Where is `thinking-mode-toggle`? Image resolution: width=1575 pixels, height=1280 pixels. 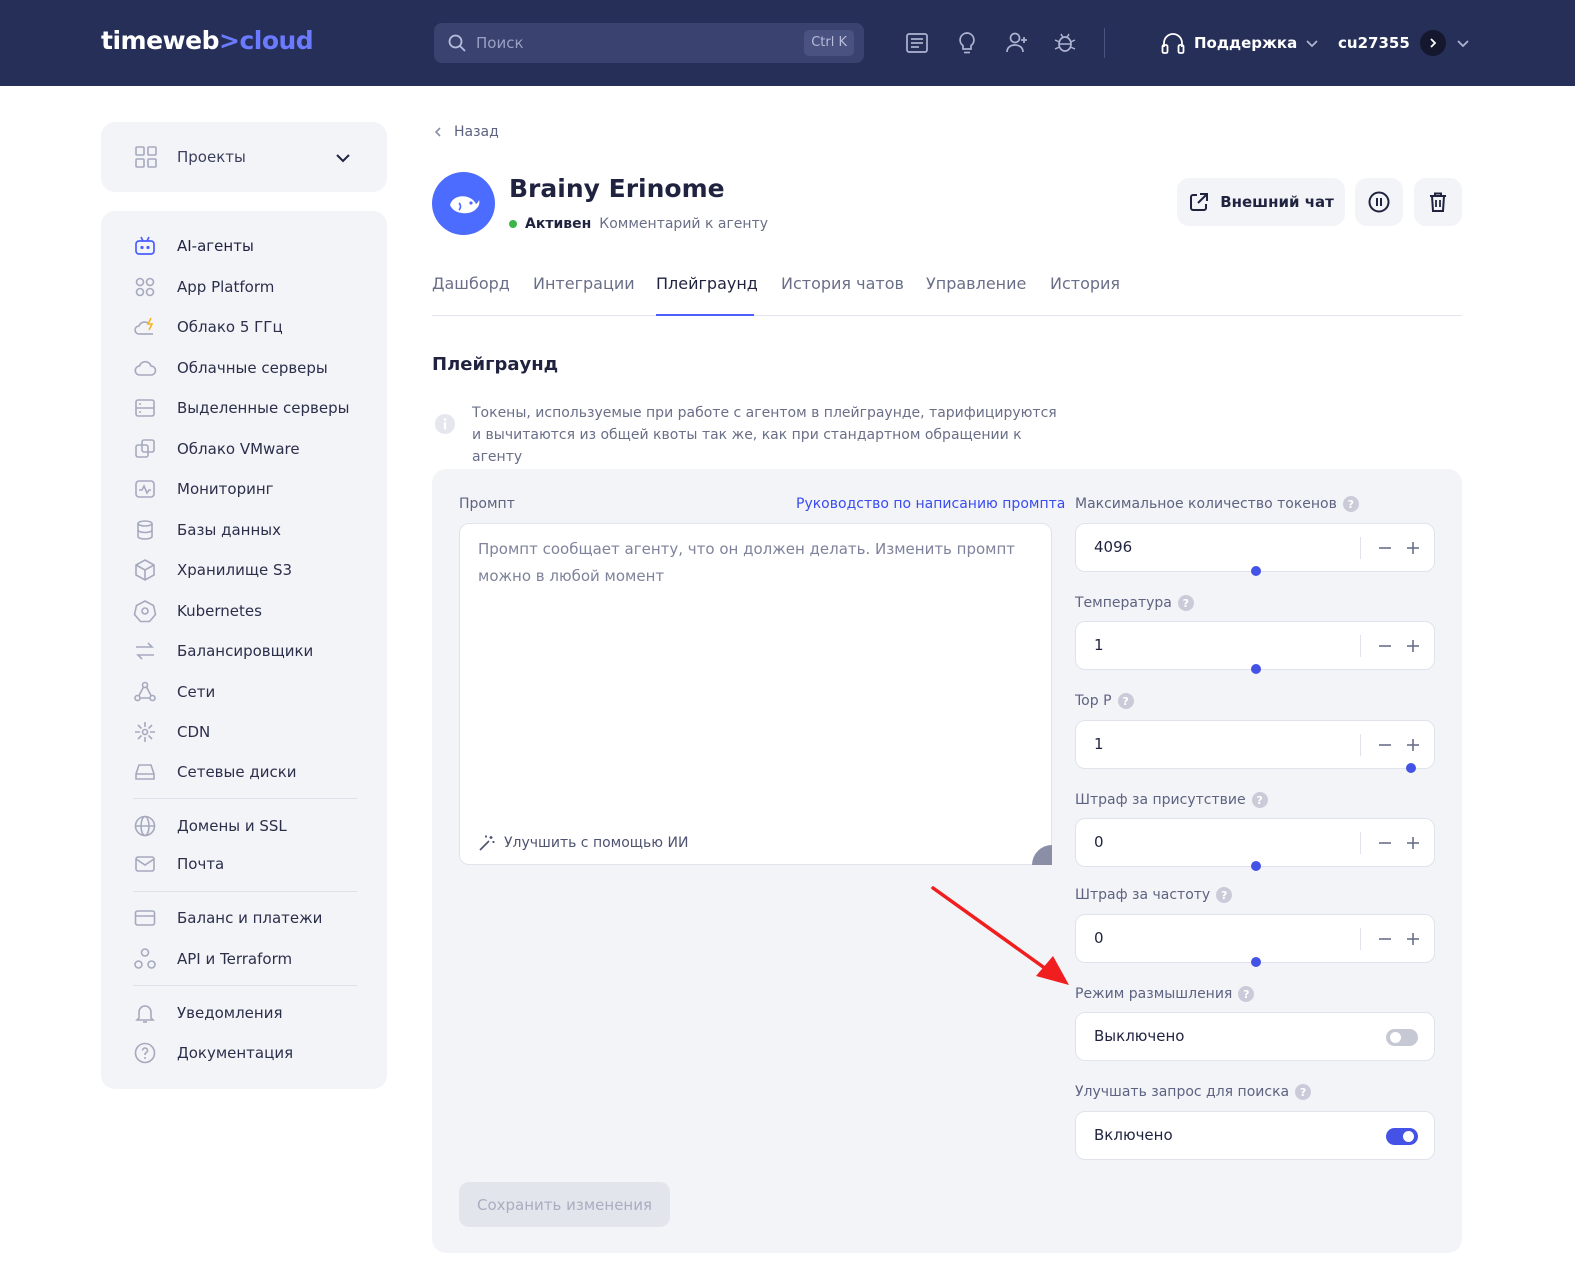
thinking-mode-toggle is located at coordinates (1402, 1037).